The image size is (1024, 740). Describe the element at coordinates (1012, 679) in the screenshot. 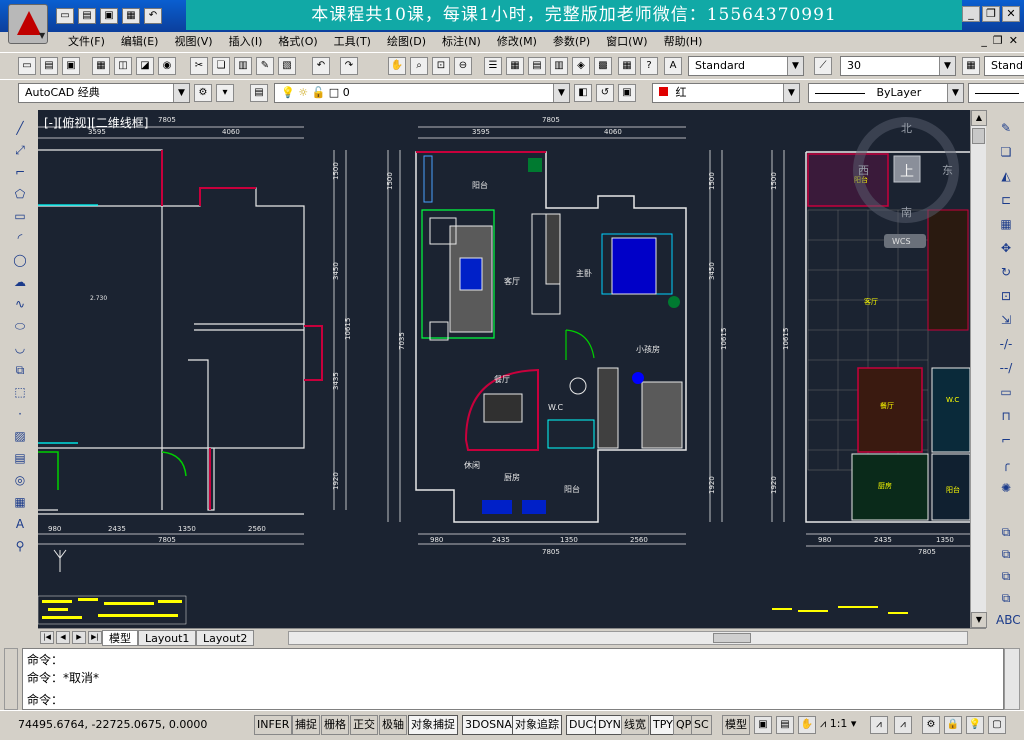

I see `command-scrollbar` at that location.